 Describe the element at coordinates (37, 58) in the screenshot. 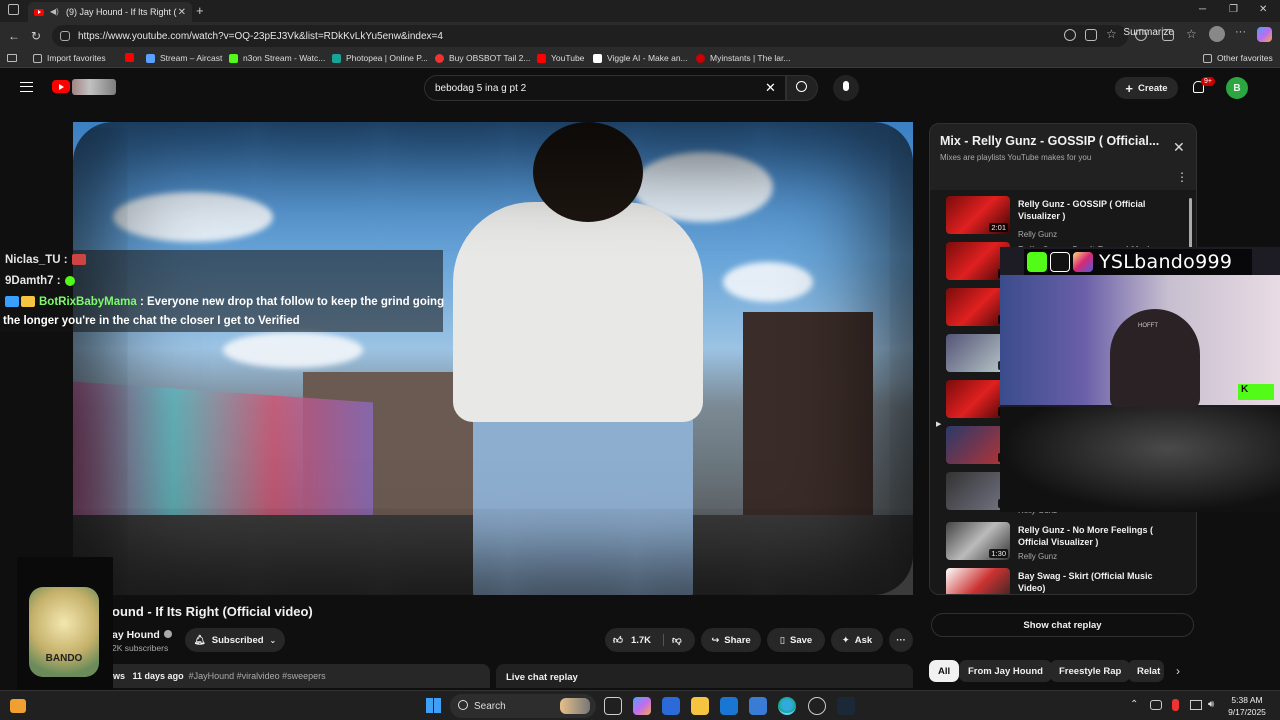

I see `import-icon` at that location.